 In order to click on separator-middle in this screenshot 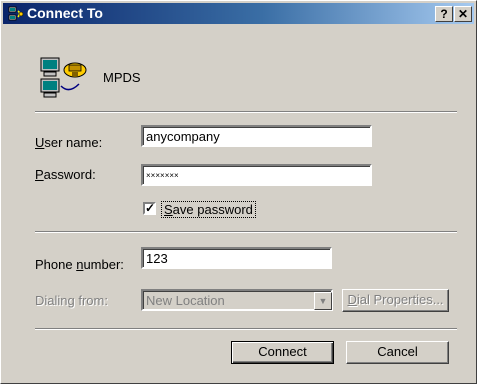, I will do `click(246, 232)`.